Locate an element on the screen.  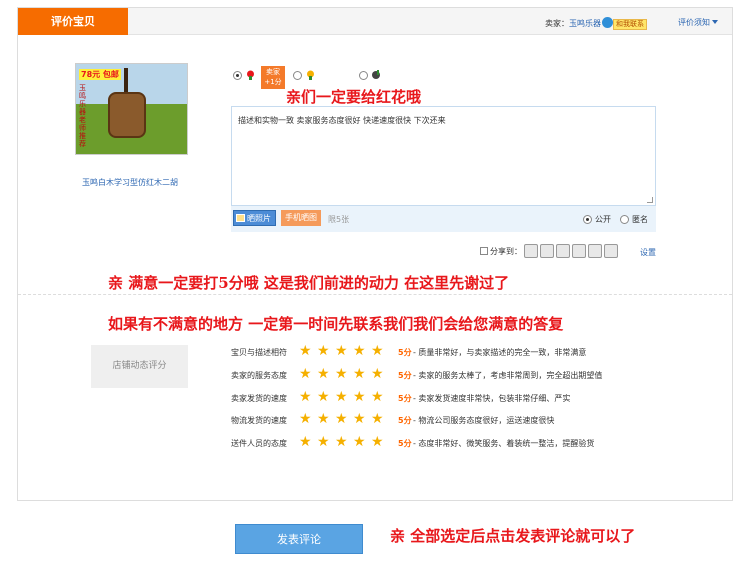
rating-label: 送件人员的态度 is located at coordinates (259, 443).